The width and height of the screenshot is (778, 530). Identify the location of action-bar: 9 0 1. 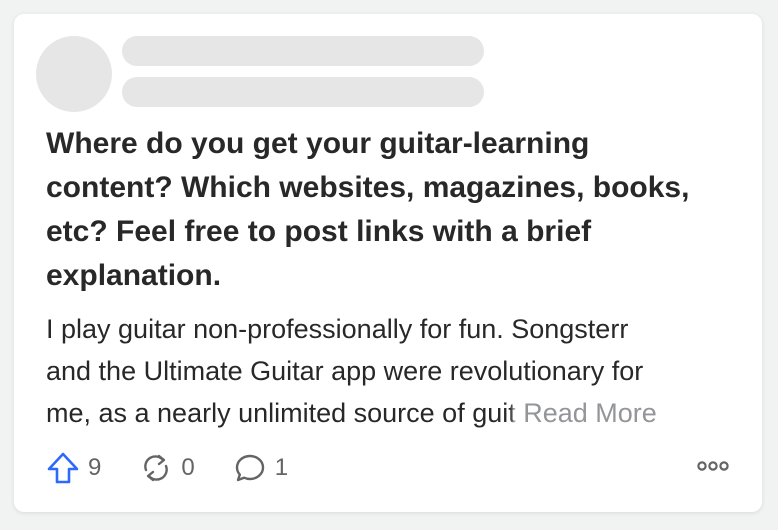
(388, 468).